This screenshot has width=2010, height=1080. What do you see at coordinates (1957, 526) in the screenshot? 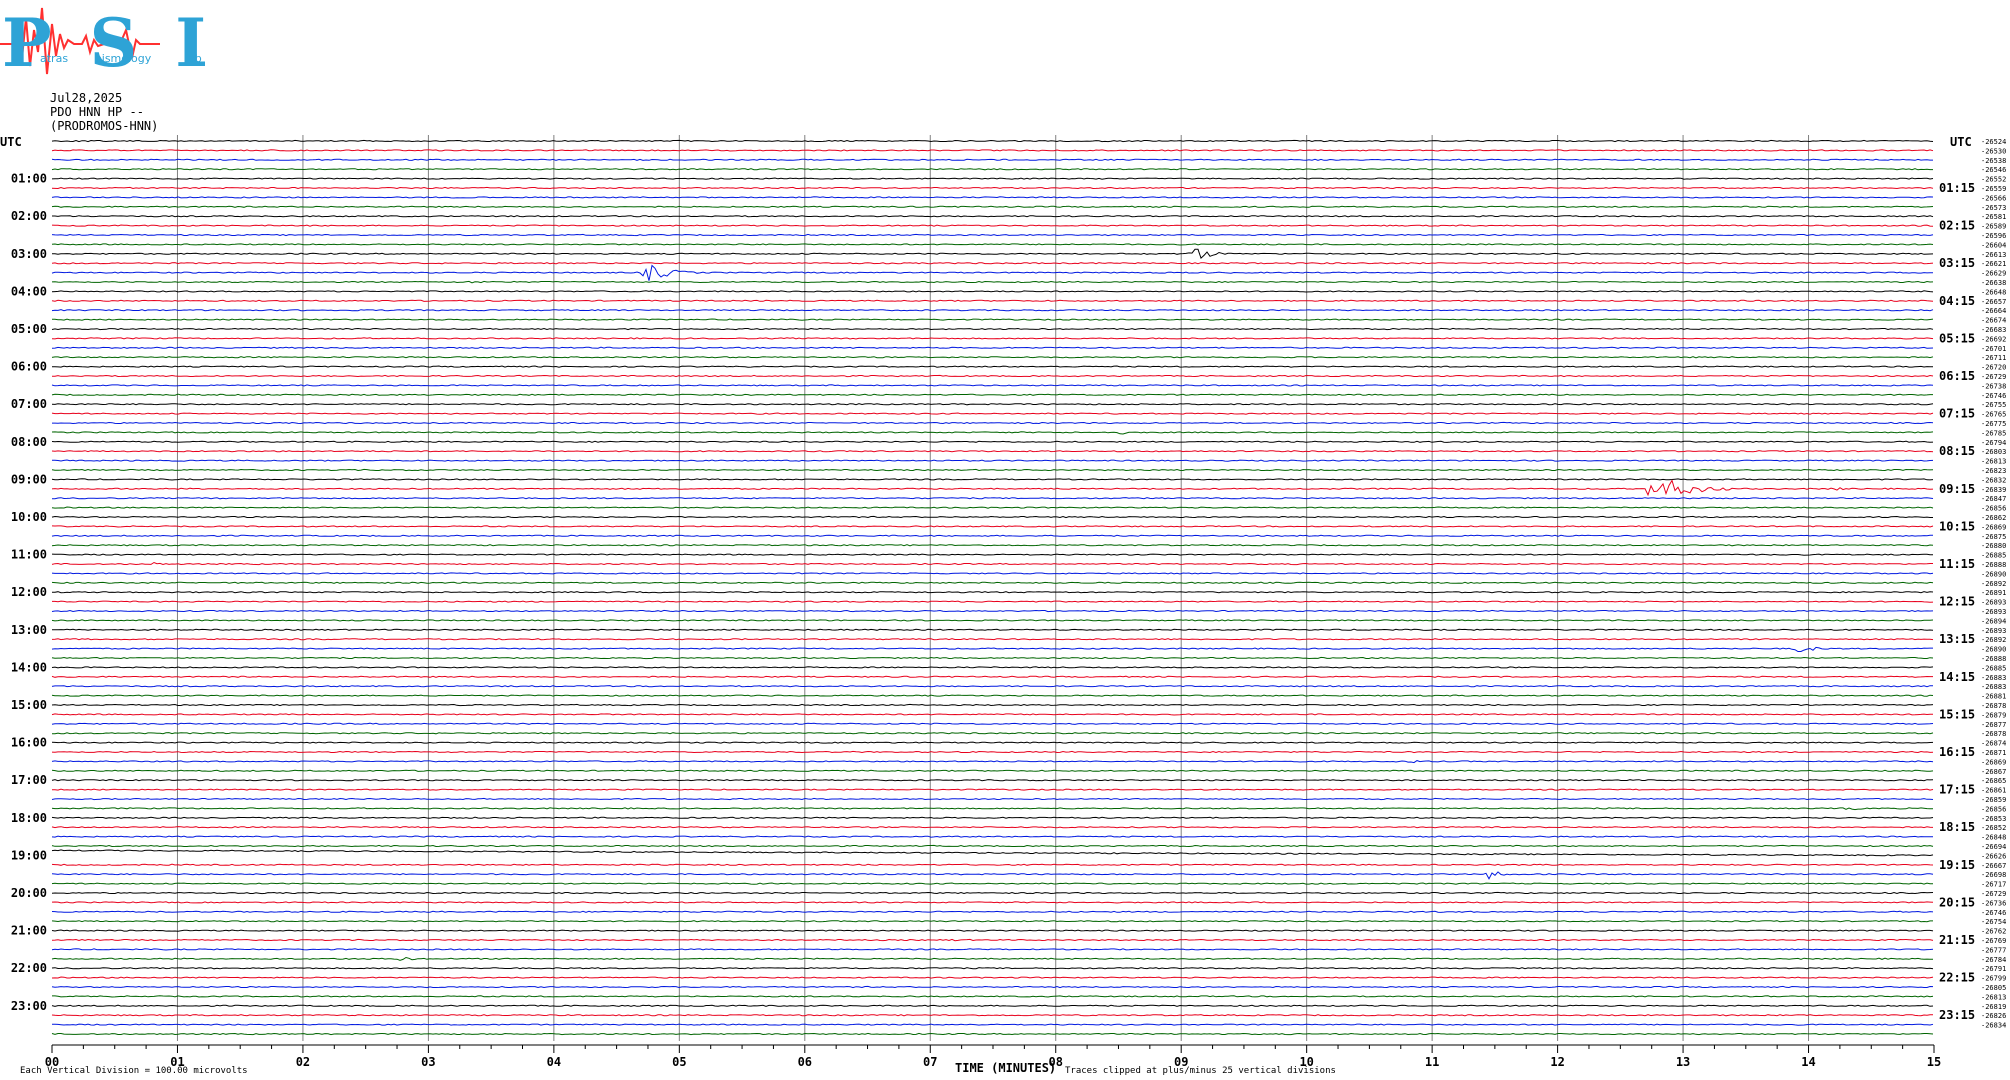
I see `right-hour-label: 10:15` at bounding box center [1957, 526].